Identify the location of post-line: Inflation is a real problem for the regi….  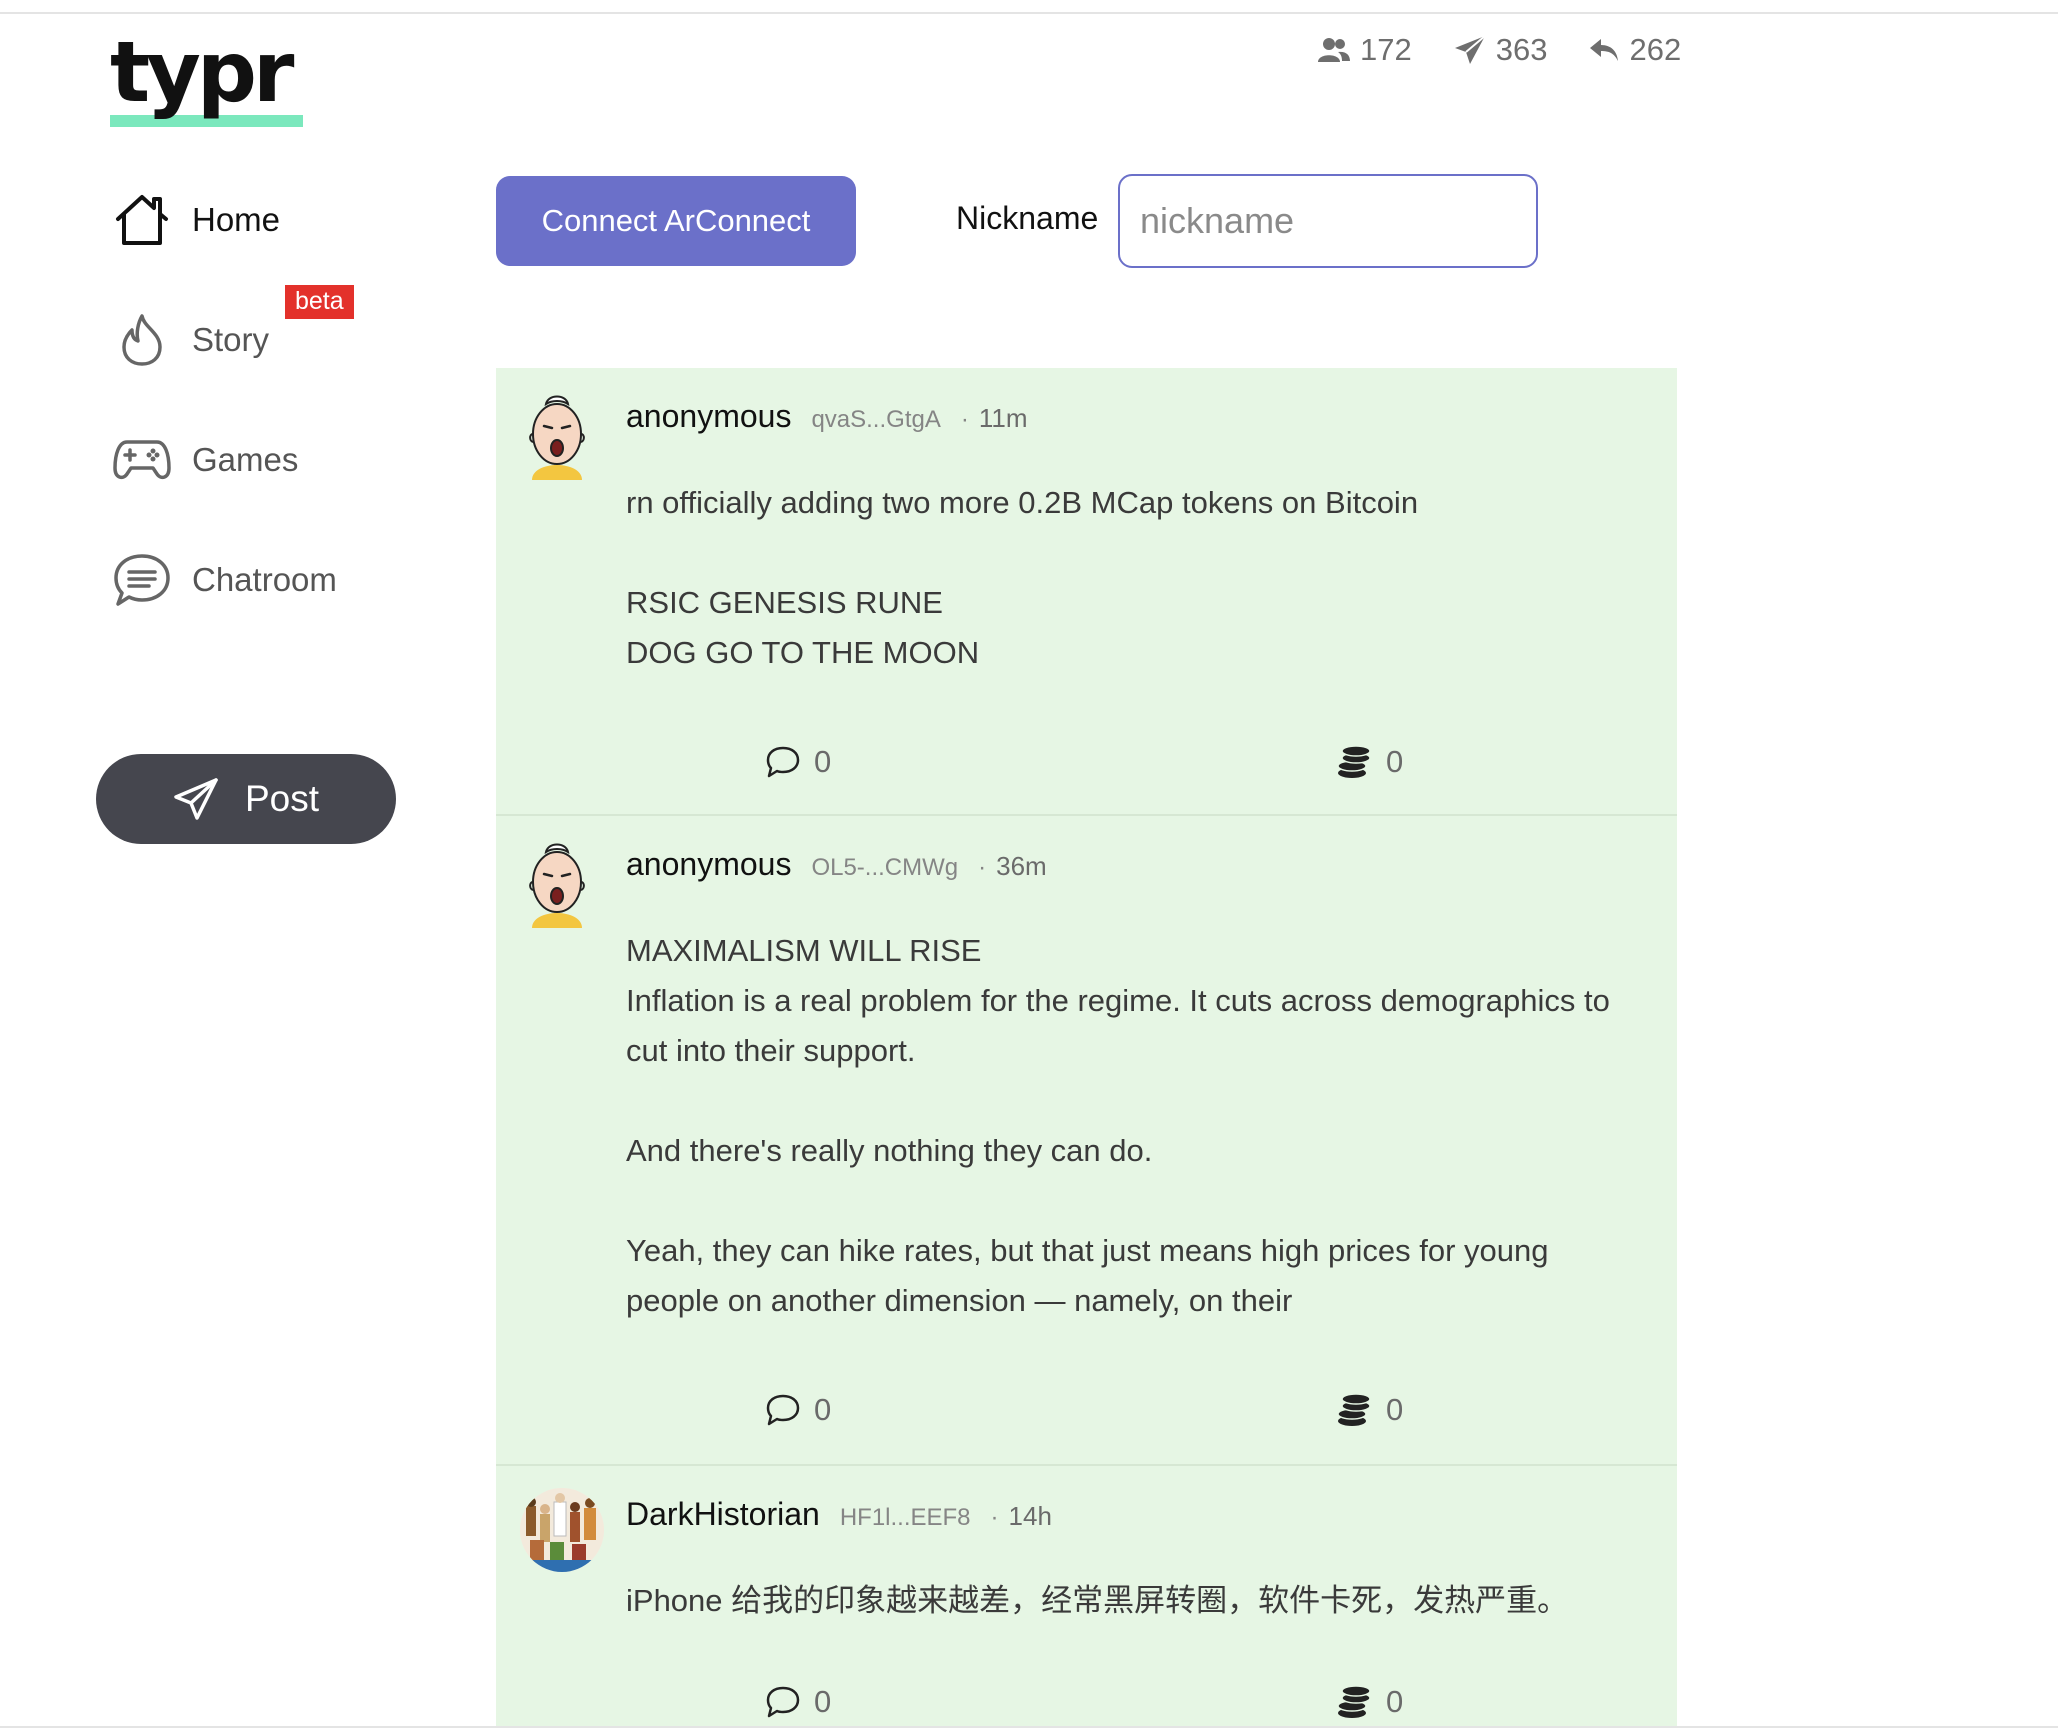
(1118, 1000).